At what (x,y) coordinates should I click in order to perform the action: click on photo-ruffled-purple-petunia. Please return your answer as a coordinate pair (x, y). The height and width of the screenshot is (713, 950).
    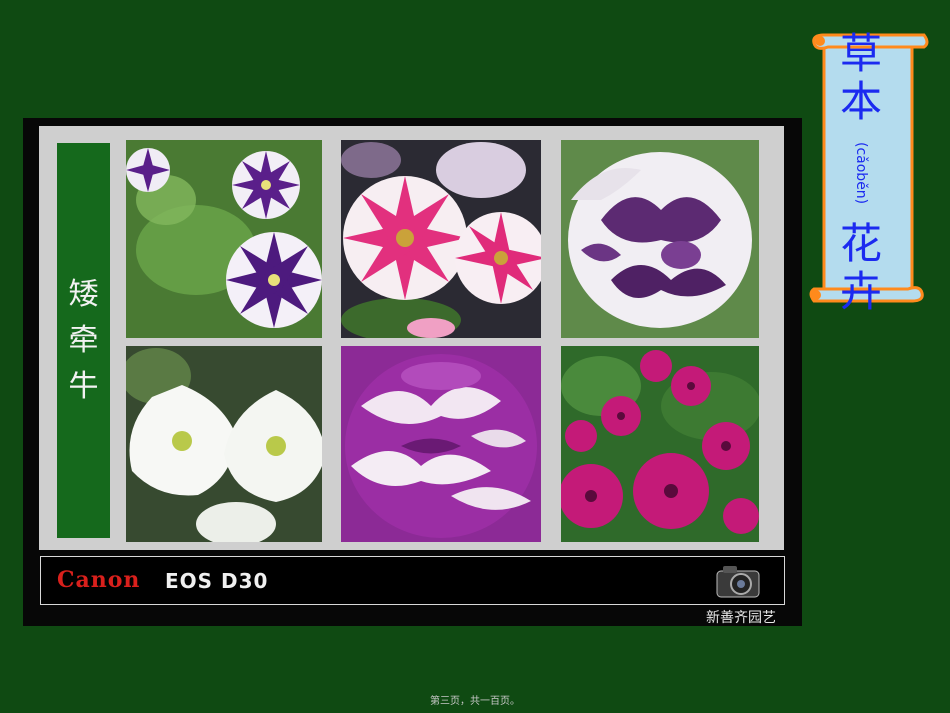
    Looking at the image, I should click on (441, 444).